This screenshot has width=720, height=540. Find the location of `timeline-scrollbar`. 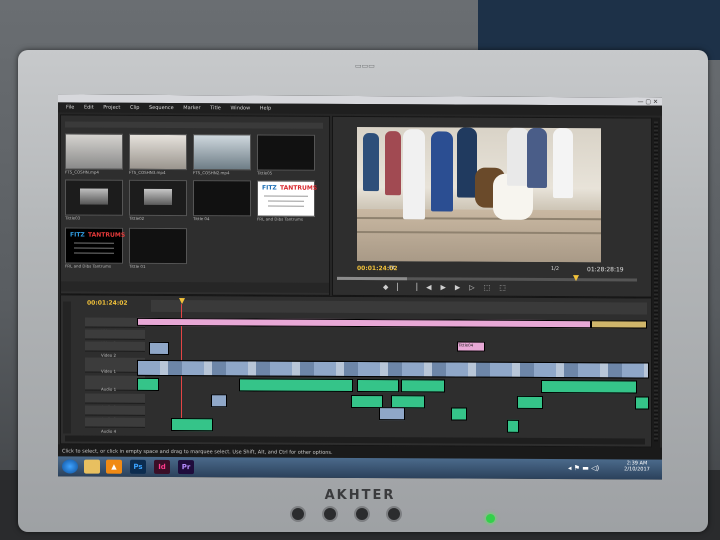

timeline-scrollbar is located at coordinates (355, 440).